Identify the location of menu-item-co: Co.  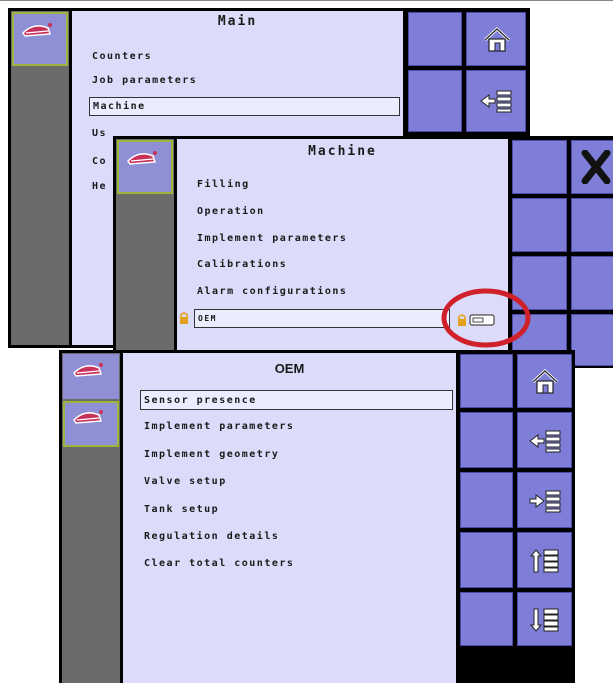
(99, 161).